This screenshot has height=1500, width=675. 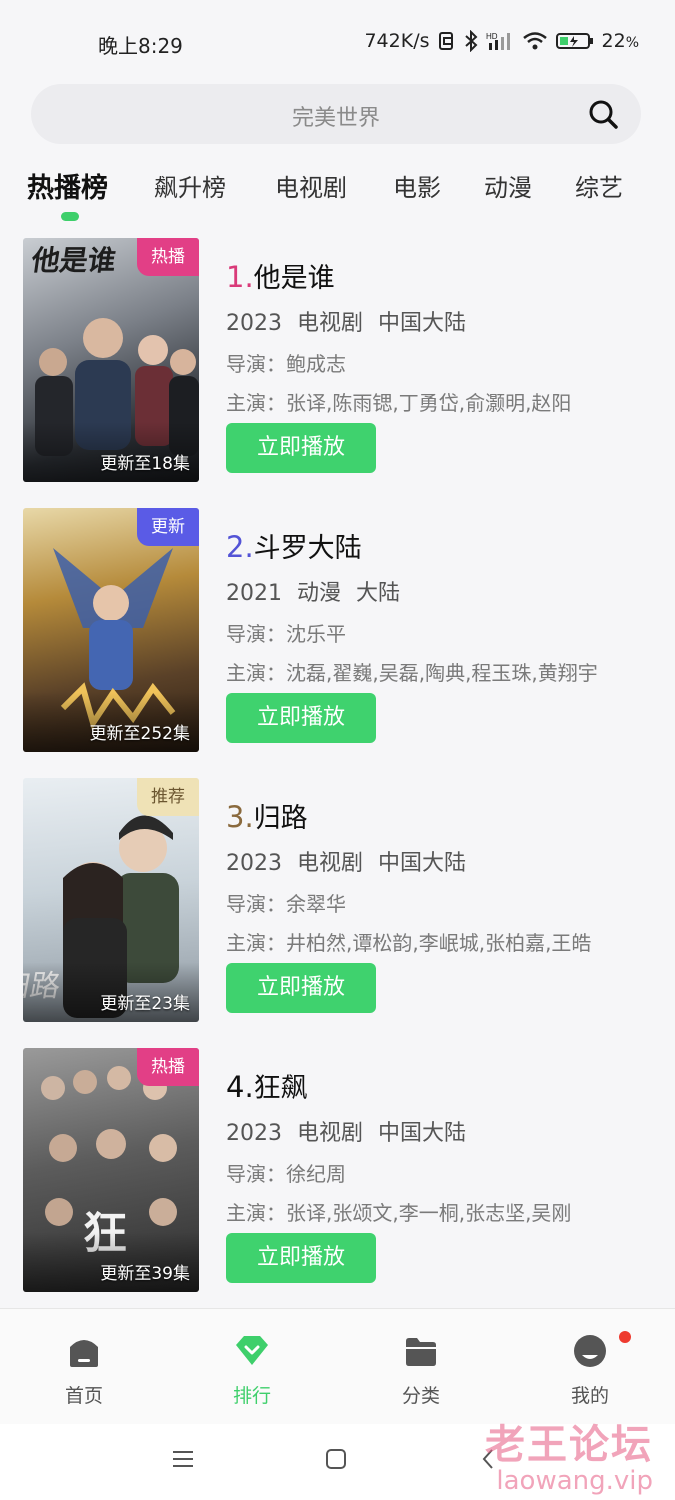 I want to click on item-title: 归路, so click(x=280, y=818).